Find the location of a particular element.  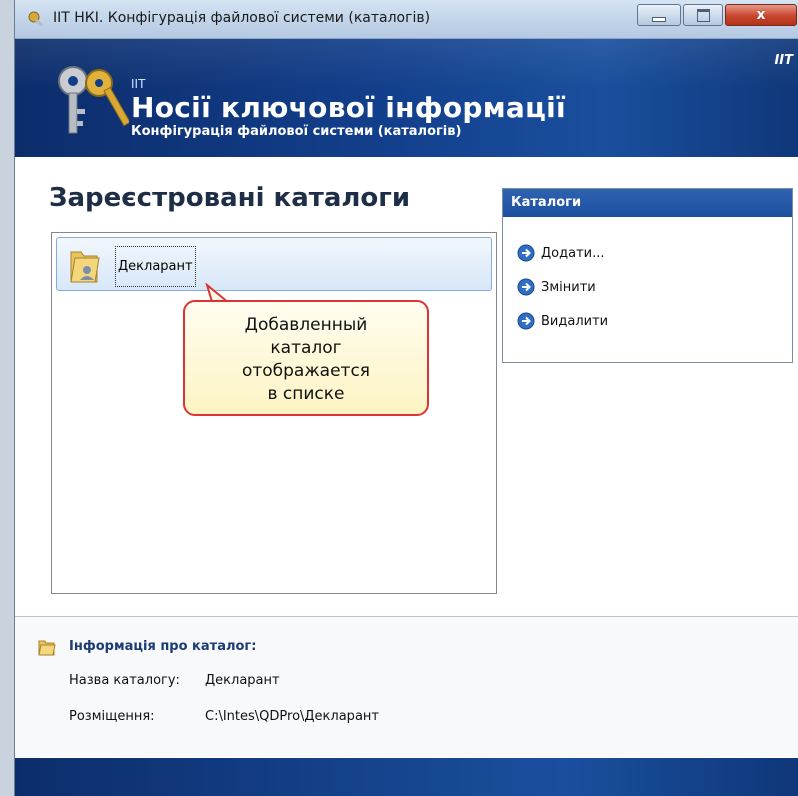

callout-line: каталог is located at coordinates (306, 348).